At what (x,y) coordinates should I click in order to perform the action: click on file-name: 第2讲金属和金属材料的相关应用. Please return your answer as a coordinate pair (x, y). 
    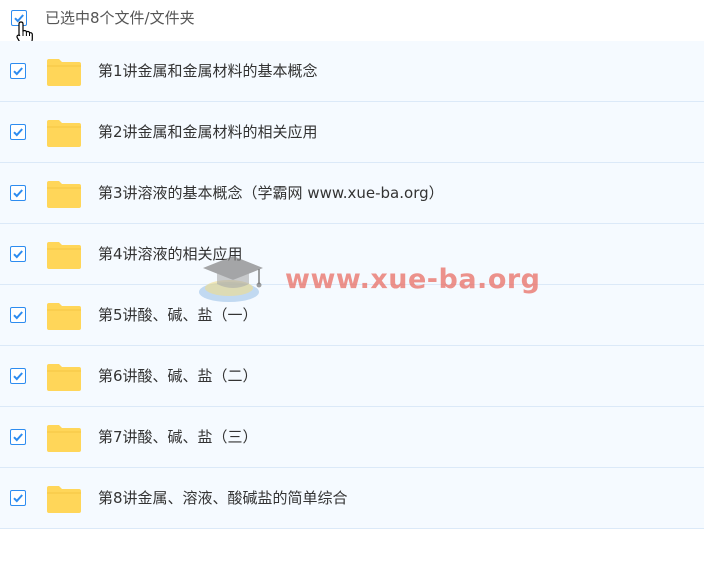
    Looking at the image, I should click on (208, 132).